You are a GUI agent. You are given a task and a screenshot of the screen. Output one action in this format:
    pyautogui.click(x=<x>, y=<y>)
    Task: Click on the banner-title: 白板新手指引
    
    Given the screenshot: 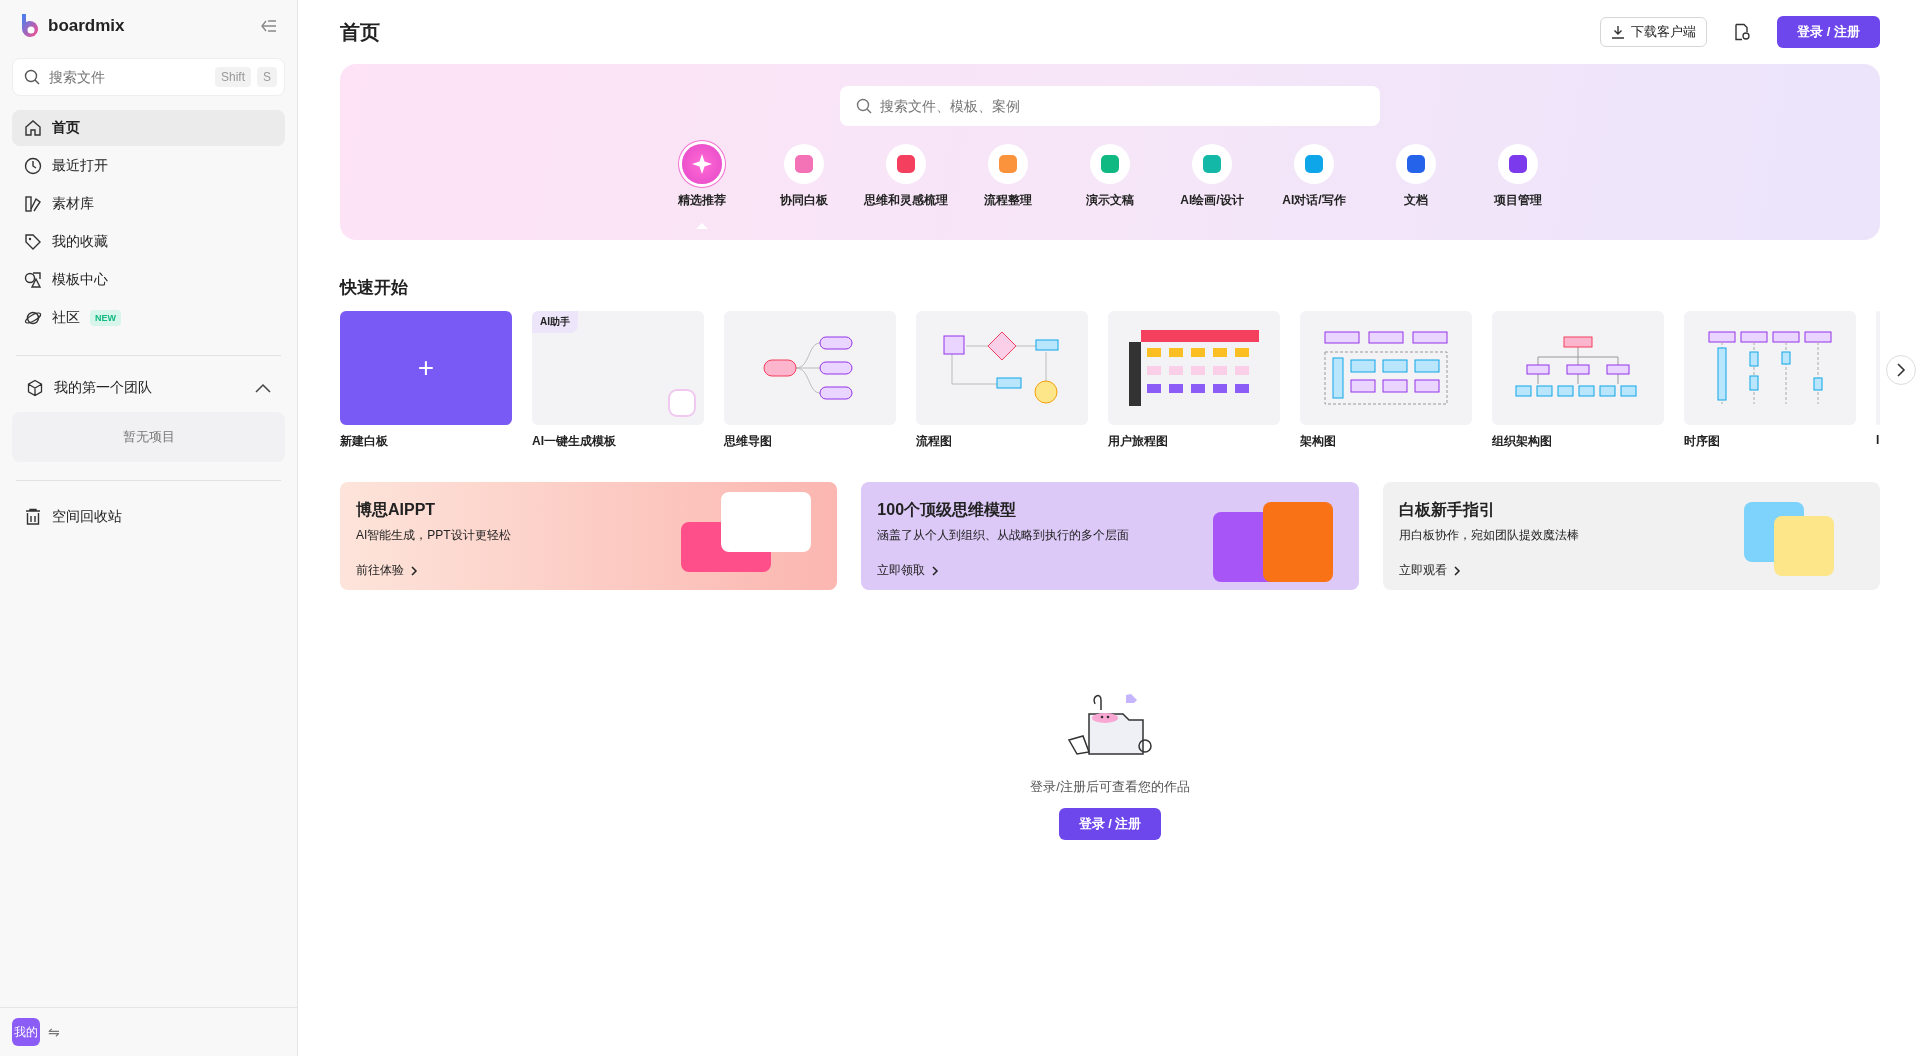 What is the action you would take?
    pyautogui.click(x=1447, y=510)
    